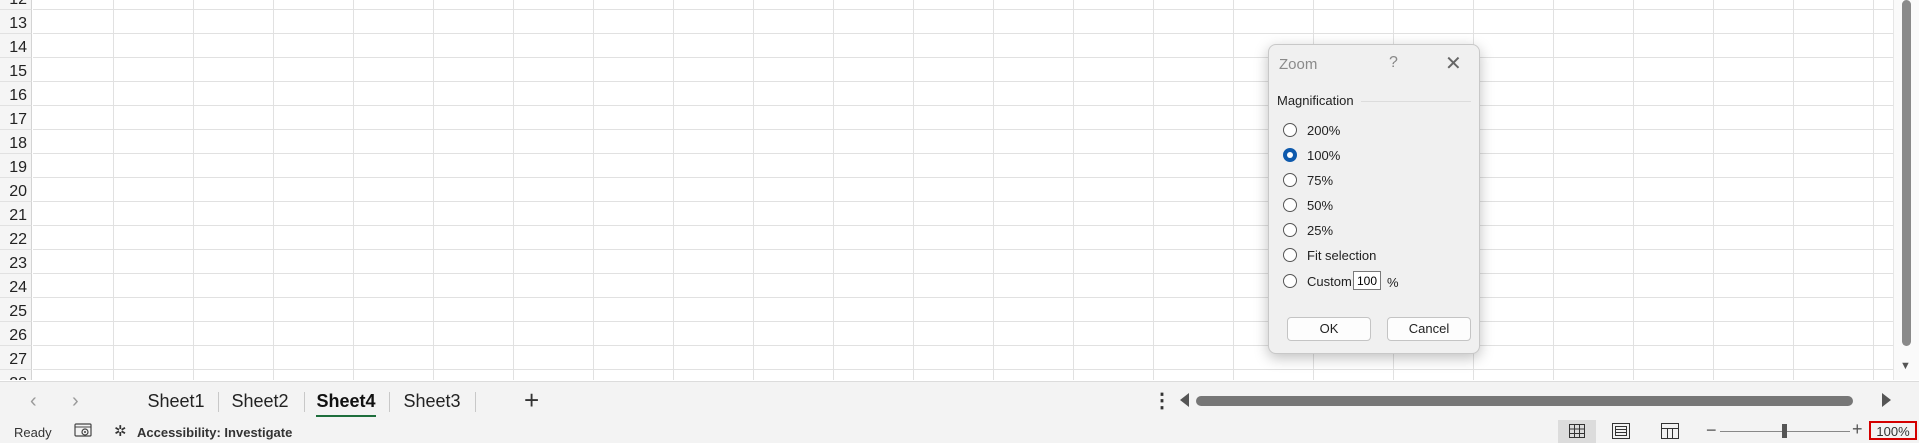  Describe the element at coordinates (1184, 400) in the screenshot. I see `scroll-left-arrow-icon` at that location.